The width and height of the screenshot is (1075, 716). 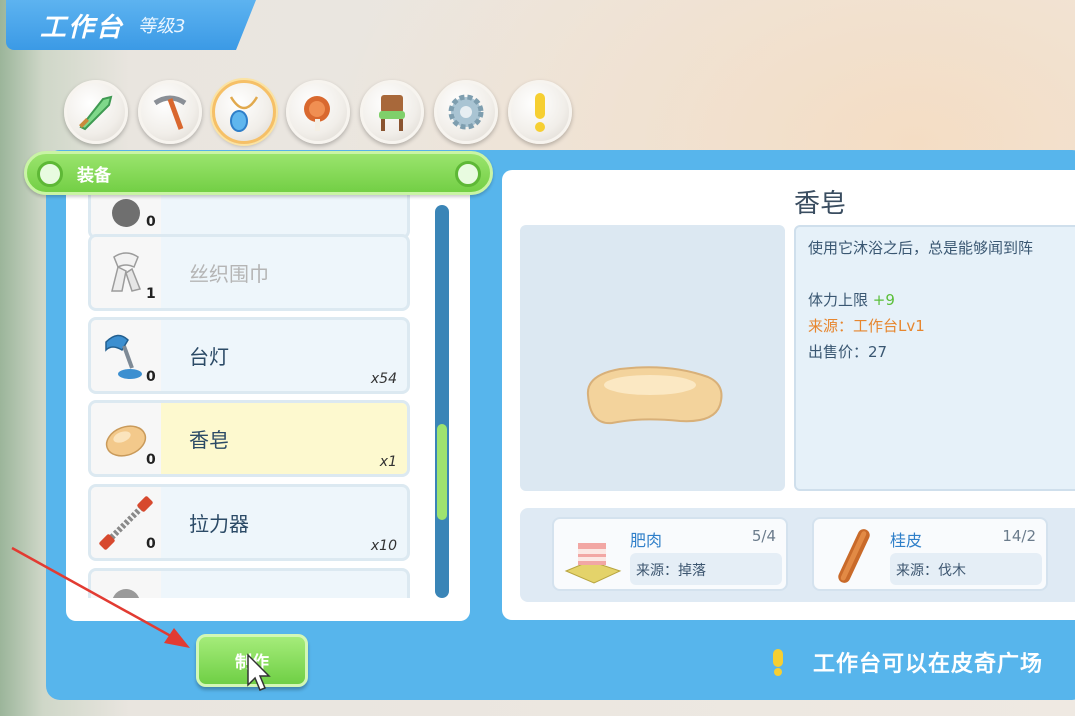 What do you see at coordinates (383, 379) in the screenshot?
I see `item-craftable-quantity: x54` at bounding box center [383, 379].